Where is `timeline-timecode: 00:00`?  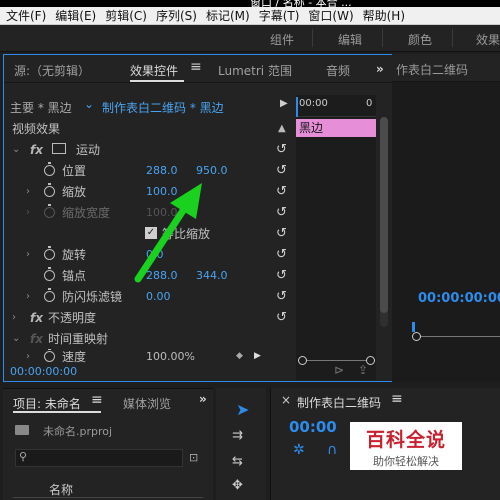
timeline-timecode: 00:00 is located at coordinates (313, 427).